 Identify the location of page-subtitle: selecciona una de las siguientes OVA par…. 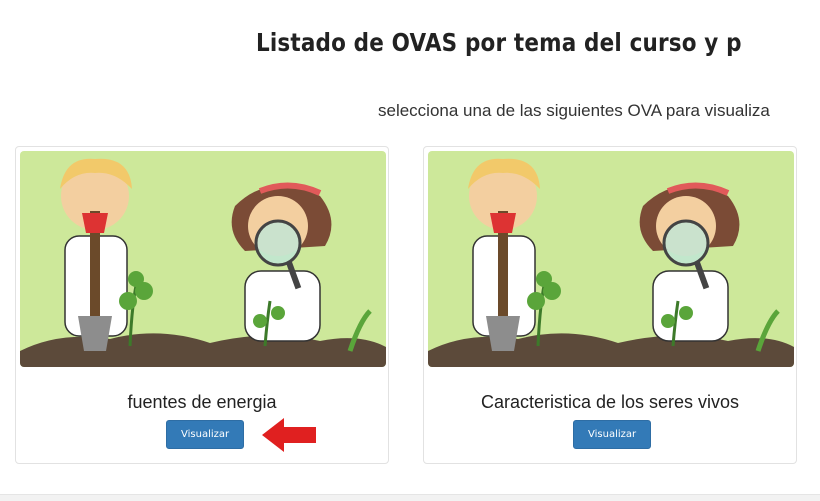
(574, 110).